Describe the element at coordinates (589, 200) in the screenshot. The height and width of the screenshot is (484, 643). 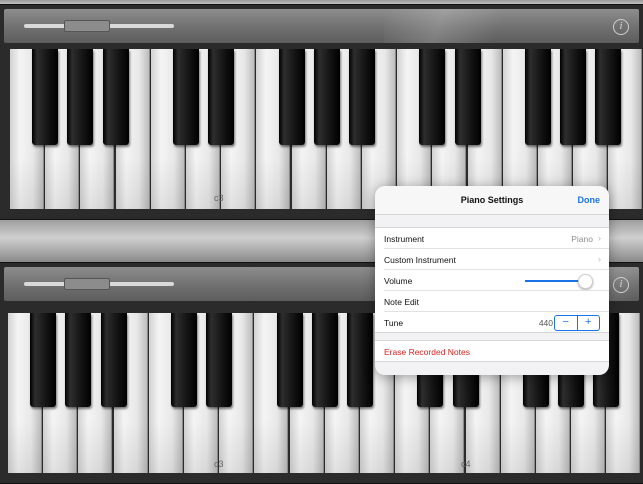
I see `done-button: Done` at that location.